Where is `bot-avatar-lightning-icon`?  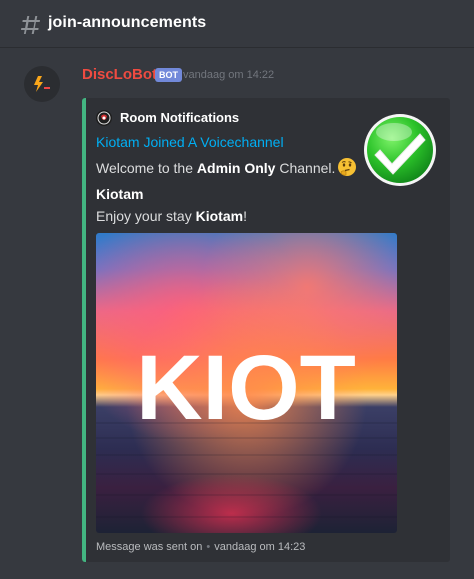
bot-avatar-lightning-icon is located at coordinates (42, 84).